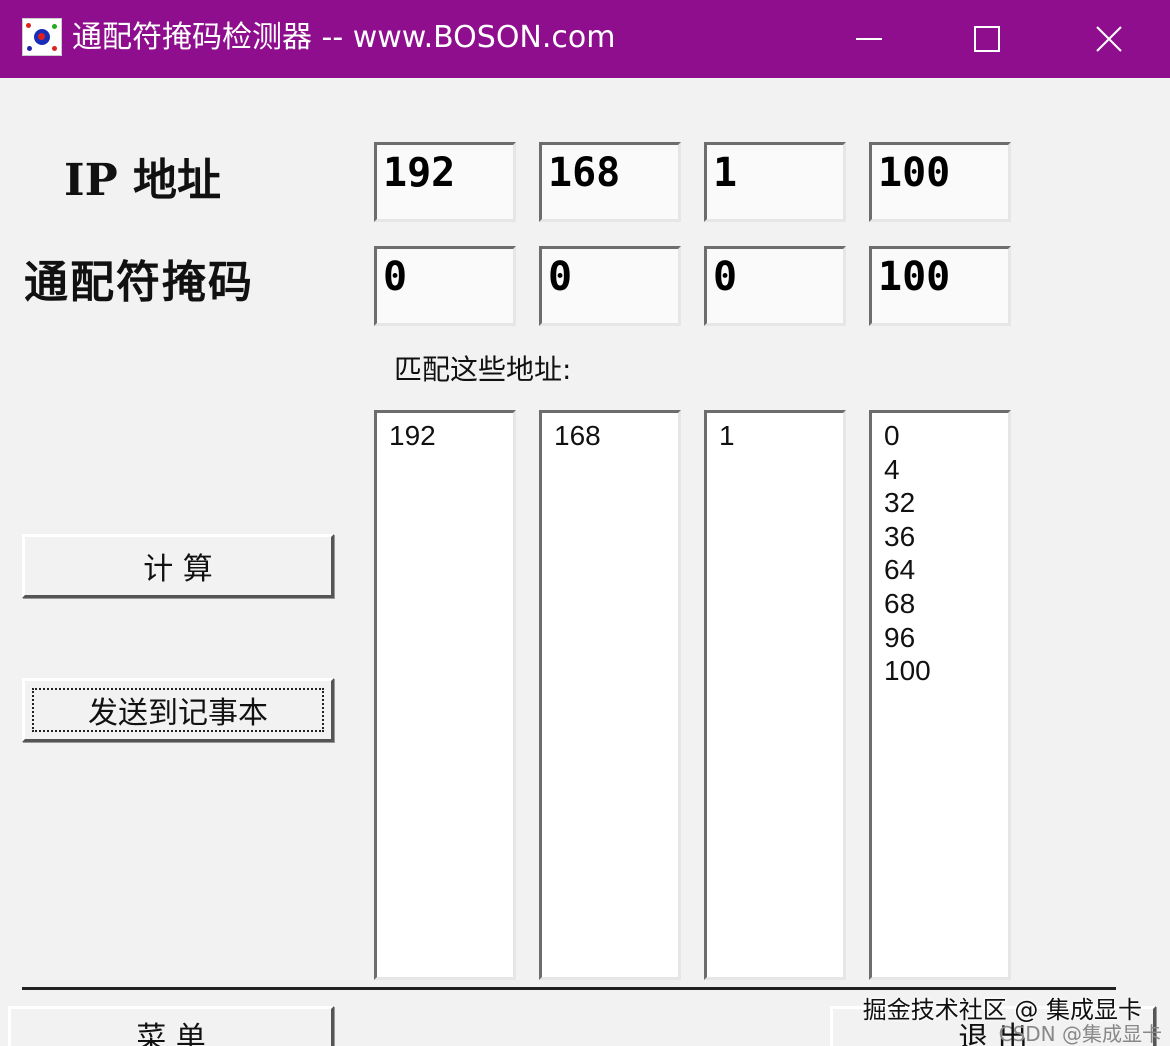 The image size is (1170, 1046). I want to click on mask-octet-4-field: 100, so click(940, 286).